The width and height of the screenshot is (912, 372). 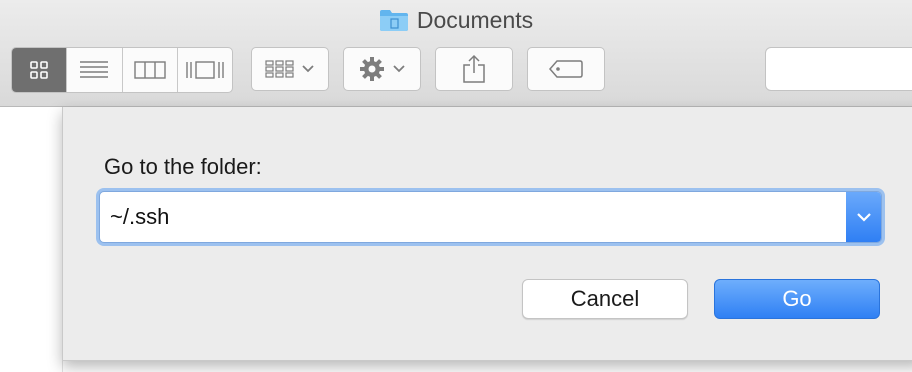 I want to click on folder-path-input, so click(x=472, y=217).